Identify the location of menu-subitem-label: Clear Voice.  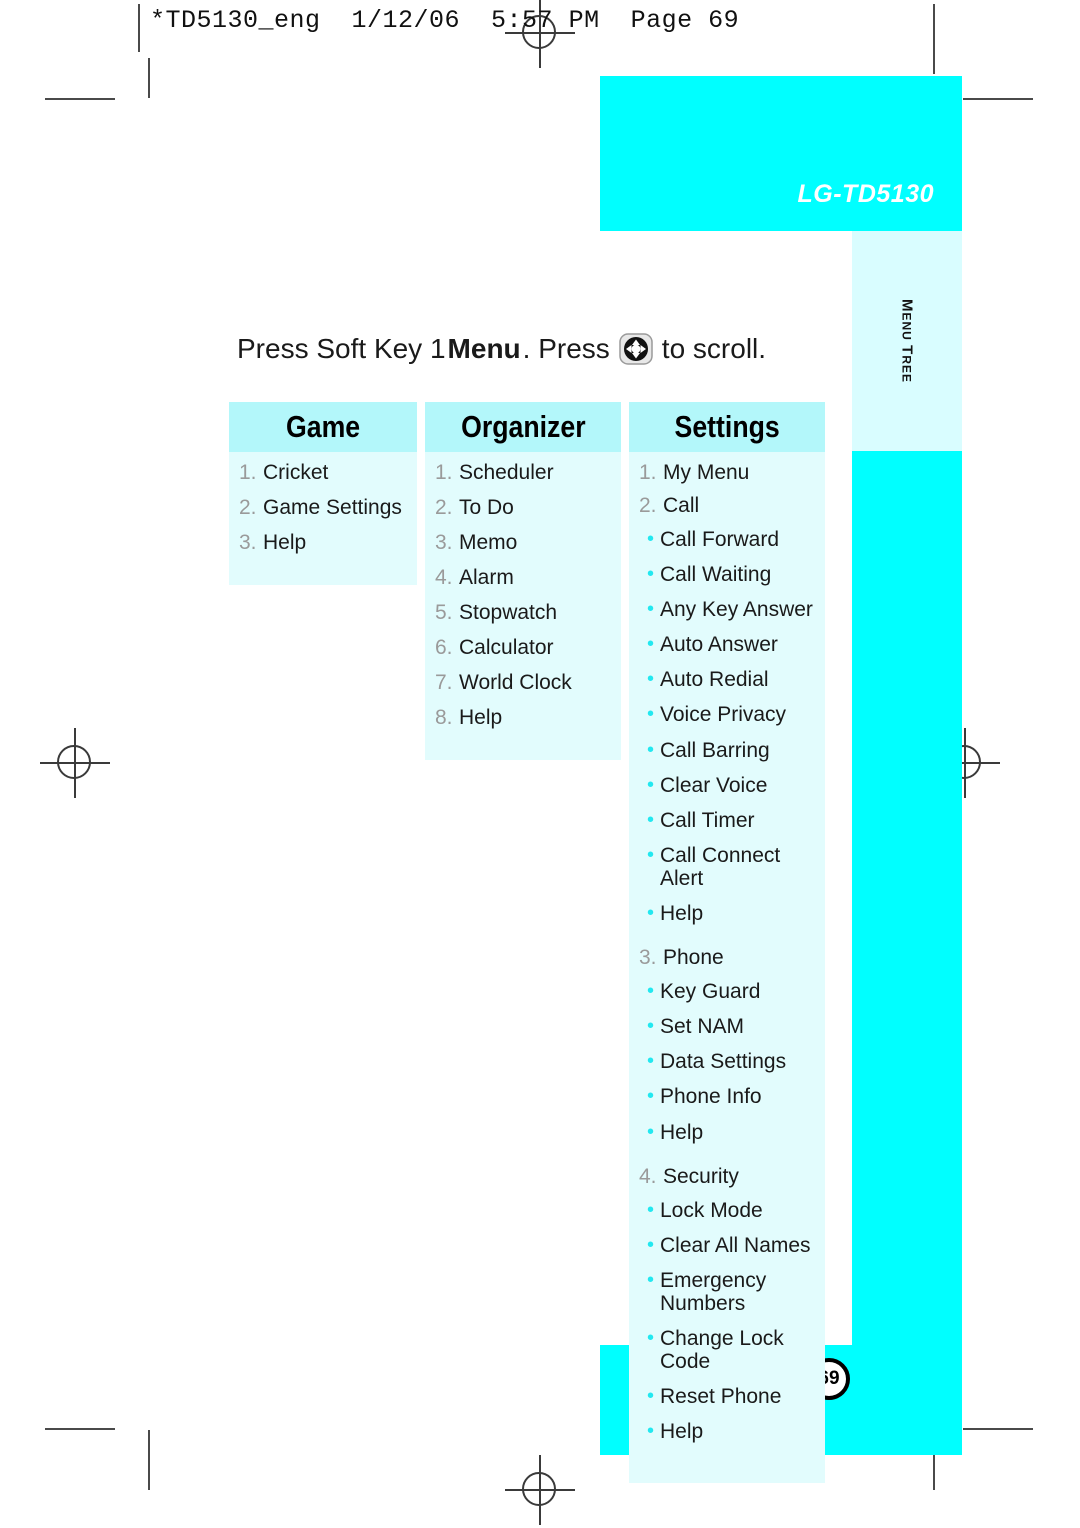
(714, 785).